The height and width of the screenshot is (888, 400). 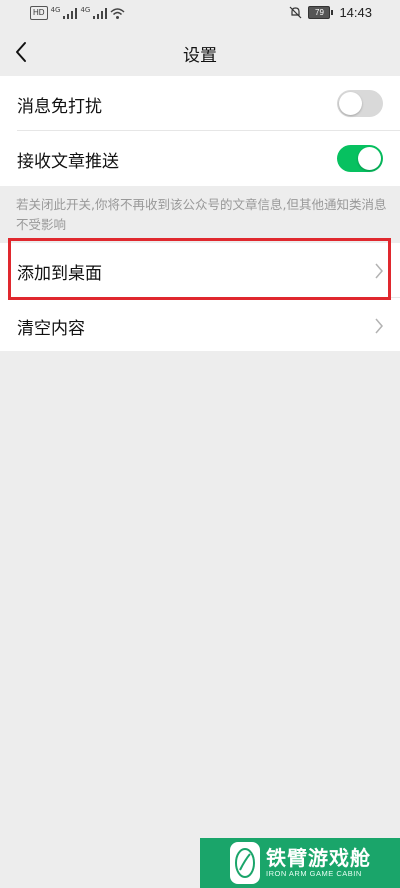 I want to click on status-left: HD 4G 4G, so click(x=77, y=13).